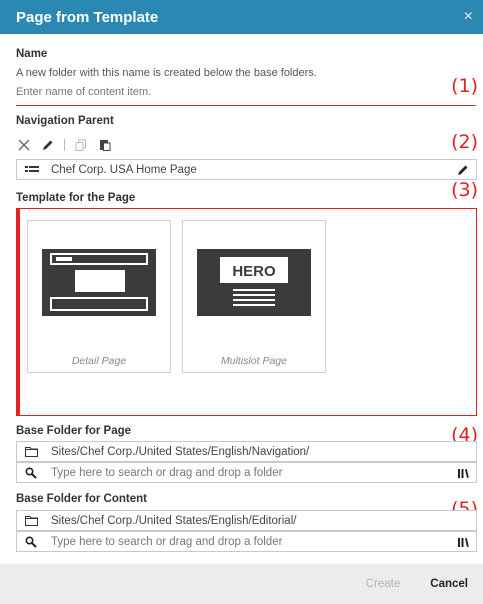 Image resolution: width=483 pixels, height=604 pixels. What do you see at coordinates (241, 17) in the screenshot?
I see `dialog-titlebar: Page from Template ×` at bounding box center [241, 17].